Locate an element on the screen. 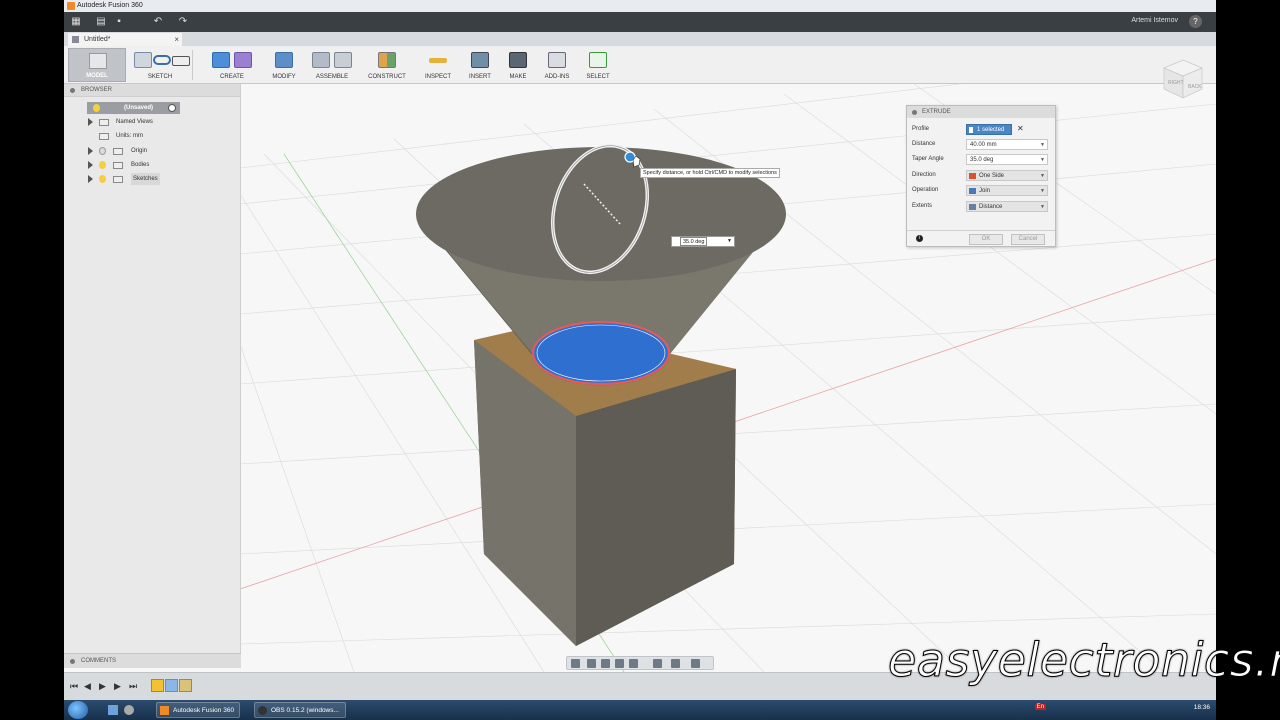 The height and width of the screenshot is (720, 1280). joint-icon is located at coordinates (343, 60).